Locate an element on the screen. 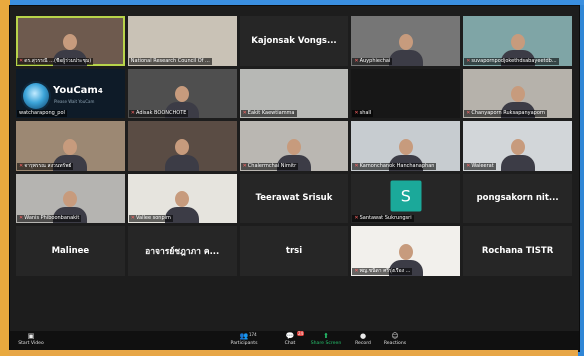 The height and width of the screenshot is (356, 584). participant-tile: Teerawat Srisuk is located at coordinates (294, 198).